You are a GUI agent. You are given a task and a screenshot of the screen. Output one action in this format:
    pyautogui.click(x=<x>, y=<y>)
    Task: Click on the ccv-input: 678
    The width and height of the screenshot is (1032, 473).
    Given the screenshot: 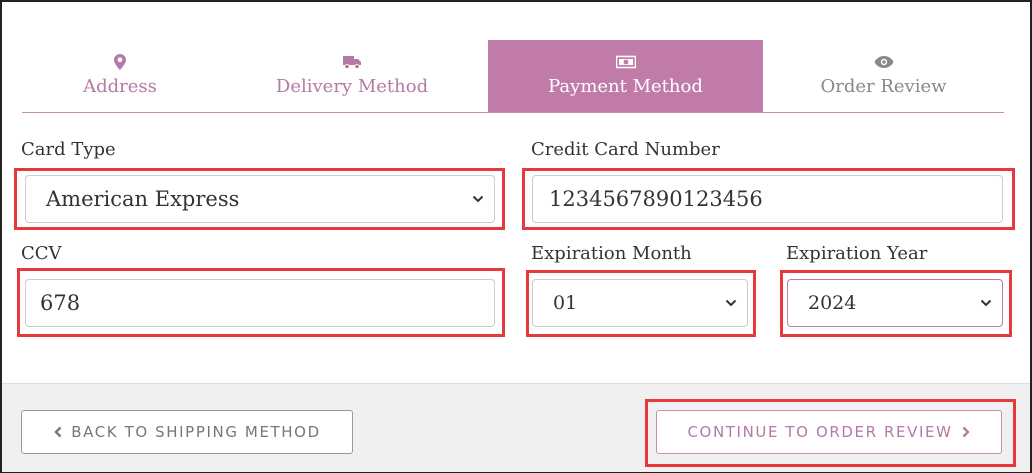 What is the action you would take?
    pyautogui.click(x=260, y=303)
    